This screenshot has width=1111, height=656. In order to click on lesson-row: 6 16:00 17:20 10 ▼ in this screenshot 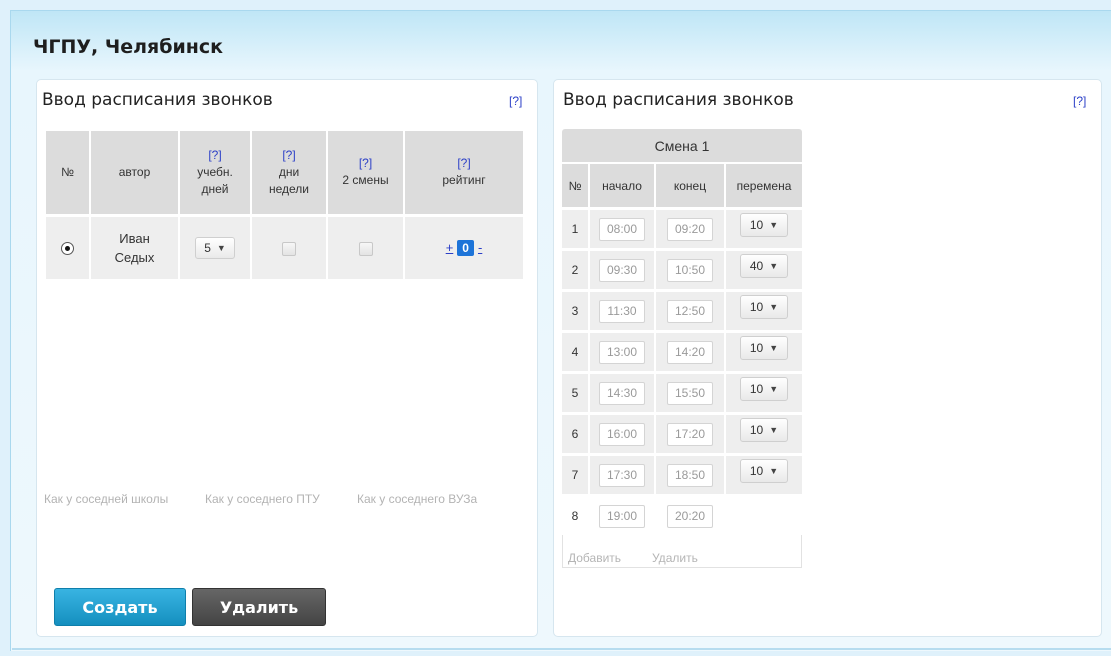, I will do `click(682, 433)`.